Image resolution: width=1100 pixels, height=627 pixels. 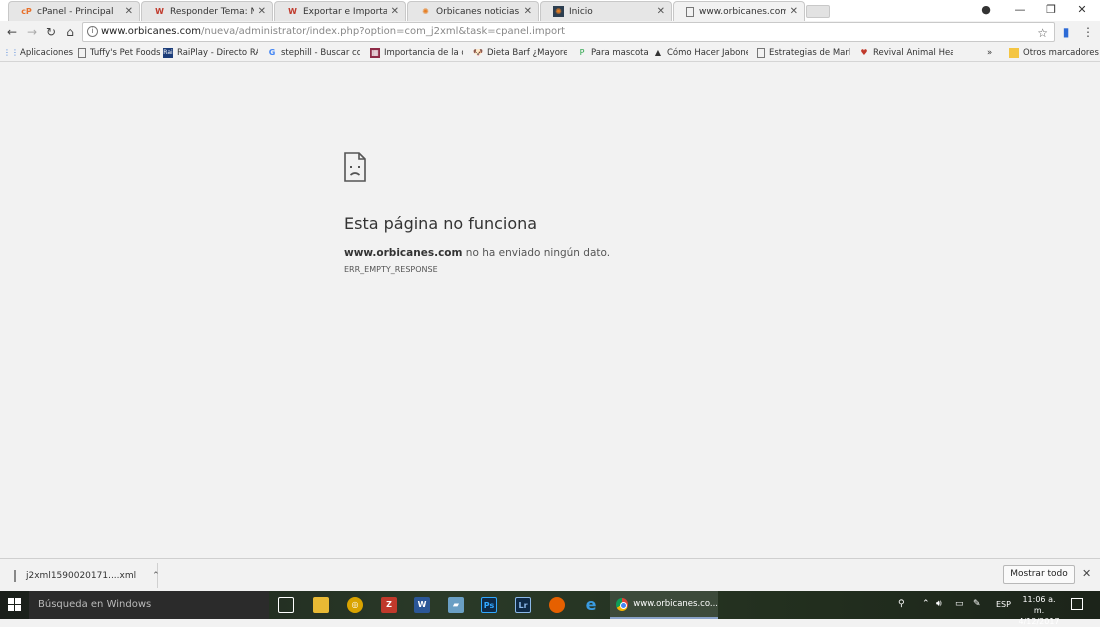 What do you see at coordinates (391, 269) in the screenshot?
I see `error-code: ERR_EMPTY_RESPONSE` at bounding box center [391, 269].